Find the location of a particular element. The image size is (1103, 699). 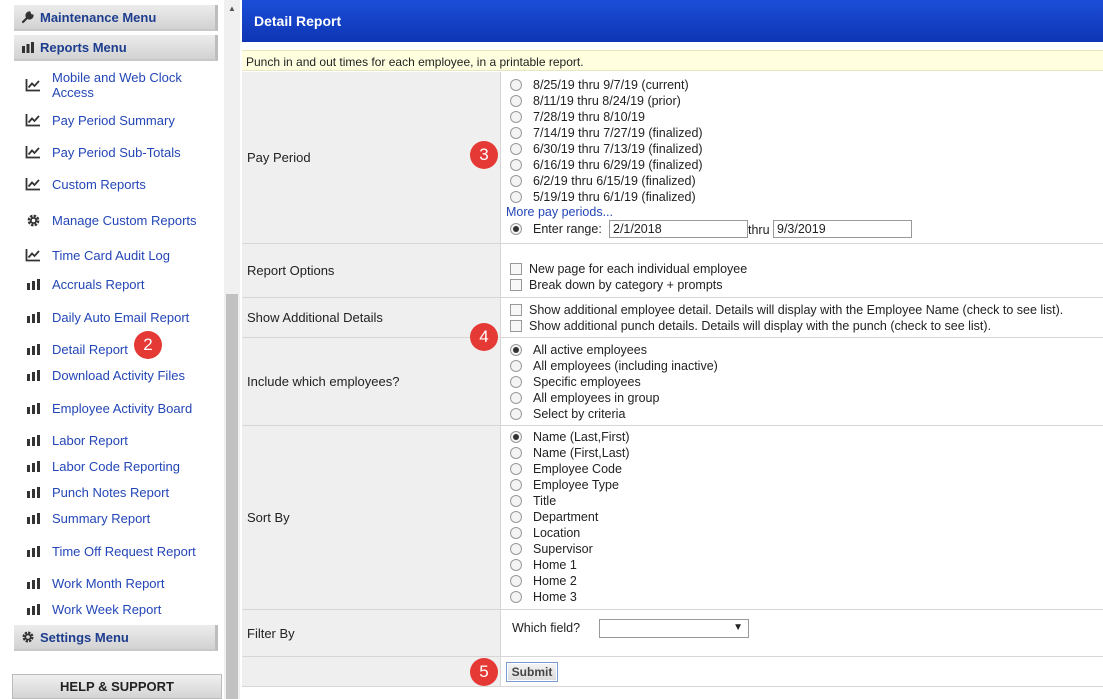

sidebar-item-custom-reports: Custom Reports is located at coordinates (120, 184).